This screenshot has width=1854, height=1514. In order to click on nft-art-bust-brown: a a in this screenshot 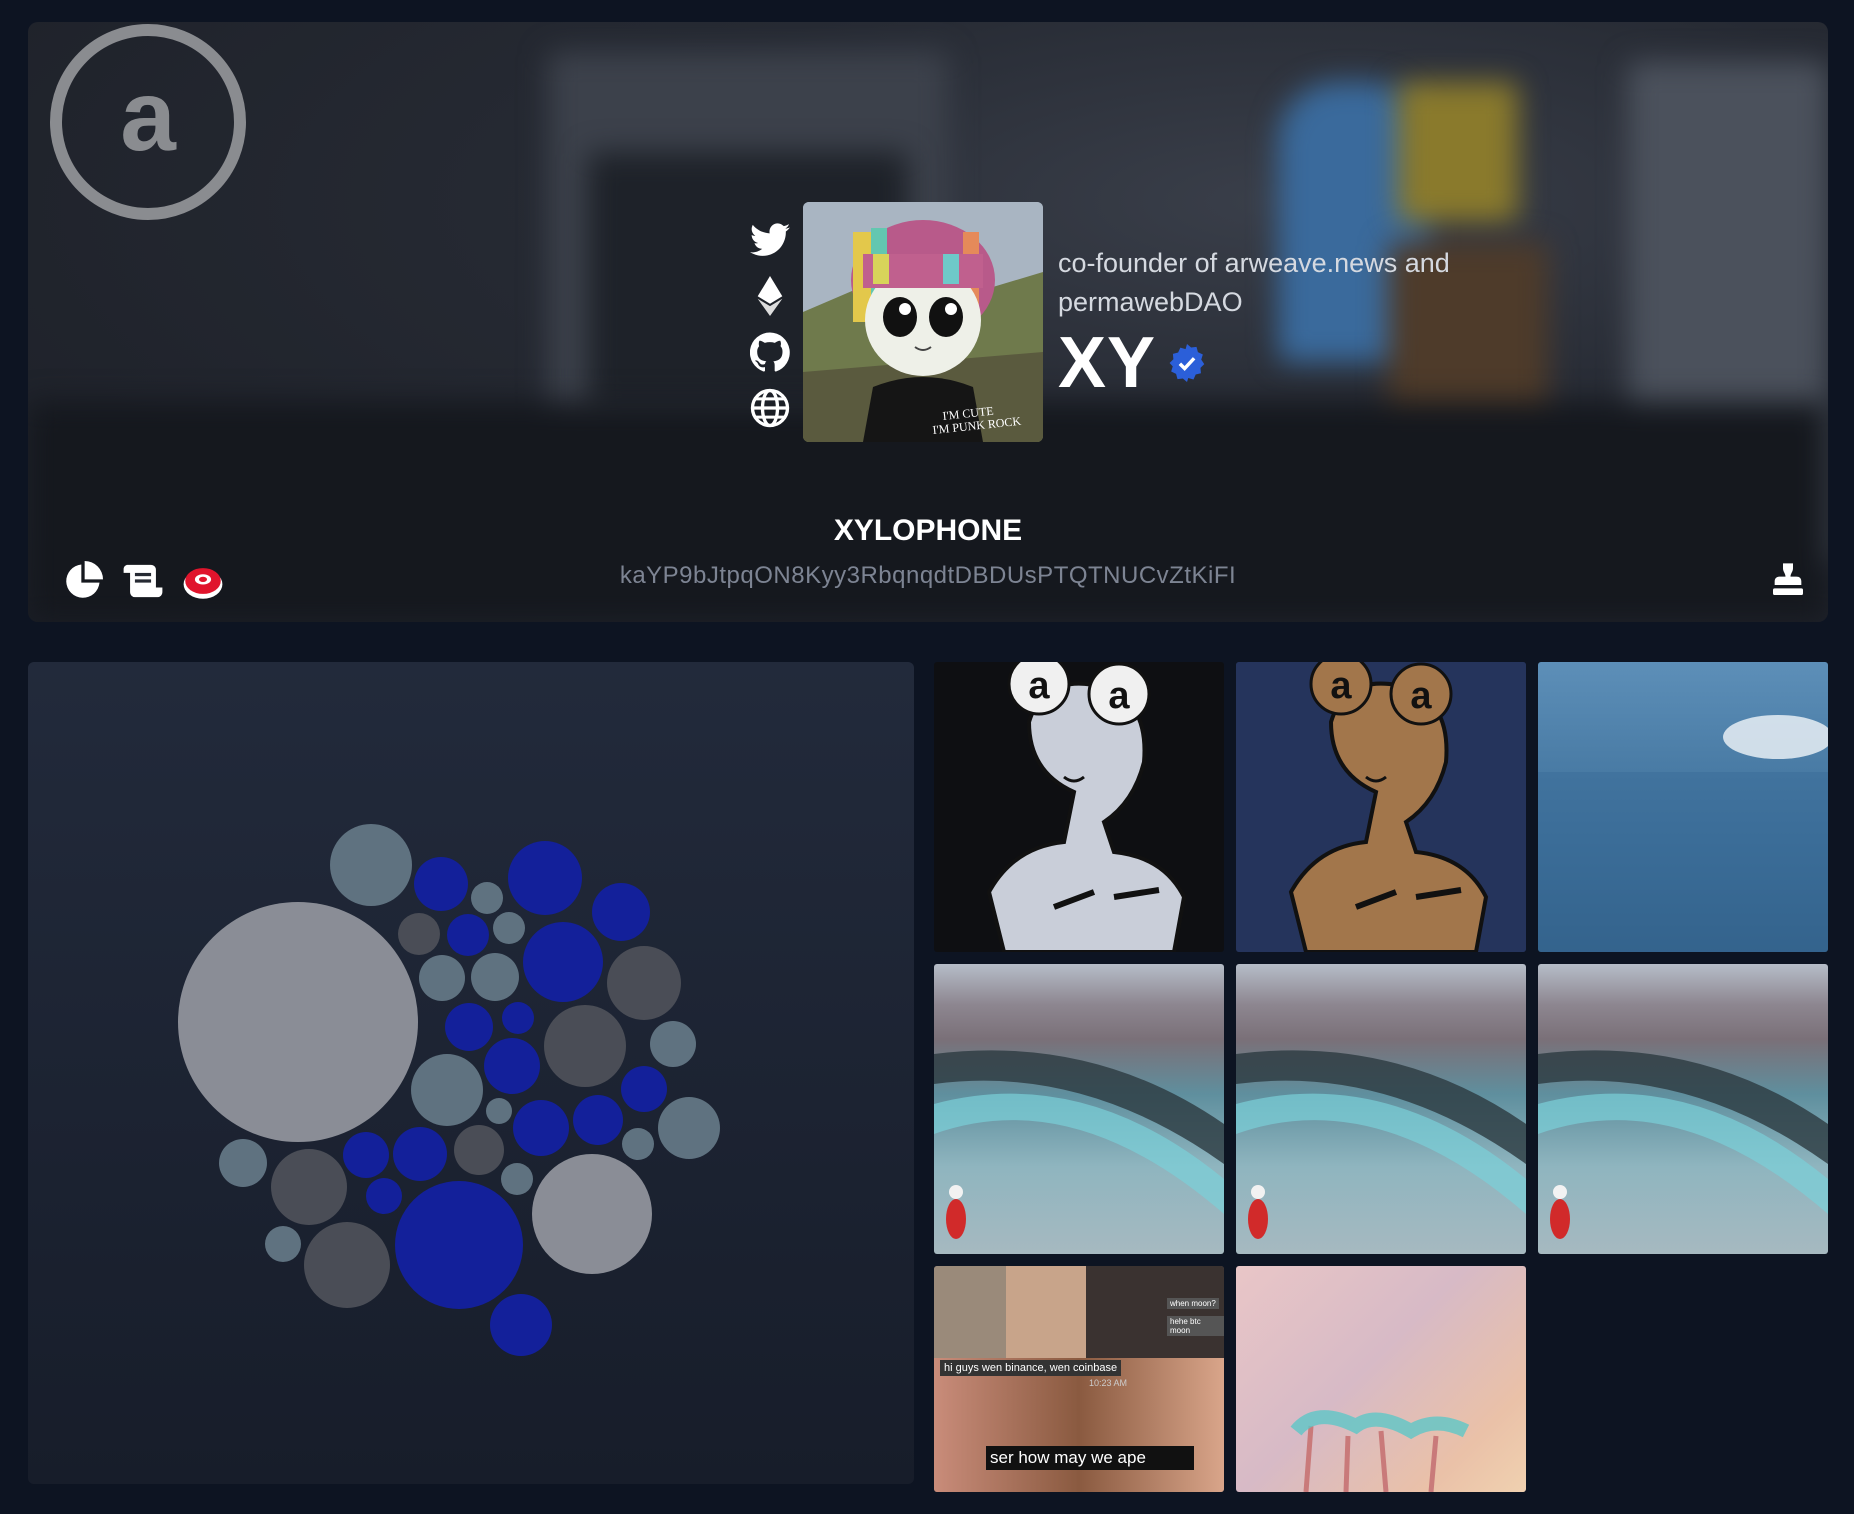, I will do `click(1381, 807)`.